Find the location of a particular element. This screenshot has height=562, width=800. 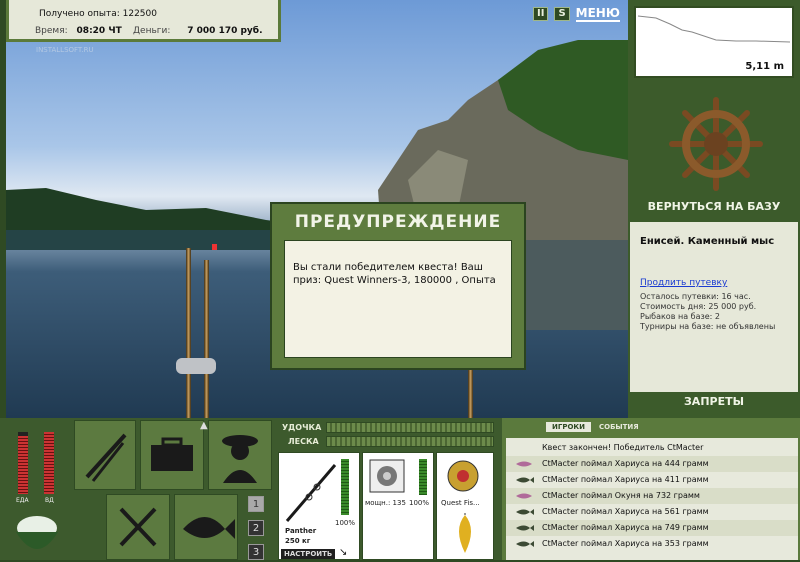

experience-label: Получено опыта: is located at coordinates (79, 14).